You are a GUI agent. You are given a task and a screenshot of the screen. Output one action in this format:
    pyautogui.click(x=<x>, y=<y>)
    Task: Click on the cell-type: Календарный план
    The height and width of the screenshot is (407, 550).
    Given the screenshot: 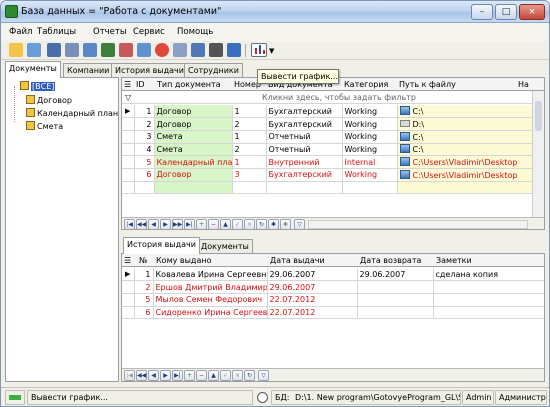 What is the action you would take?
    pyautogui.click(x=193, y=162)
    